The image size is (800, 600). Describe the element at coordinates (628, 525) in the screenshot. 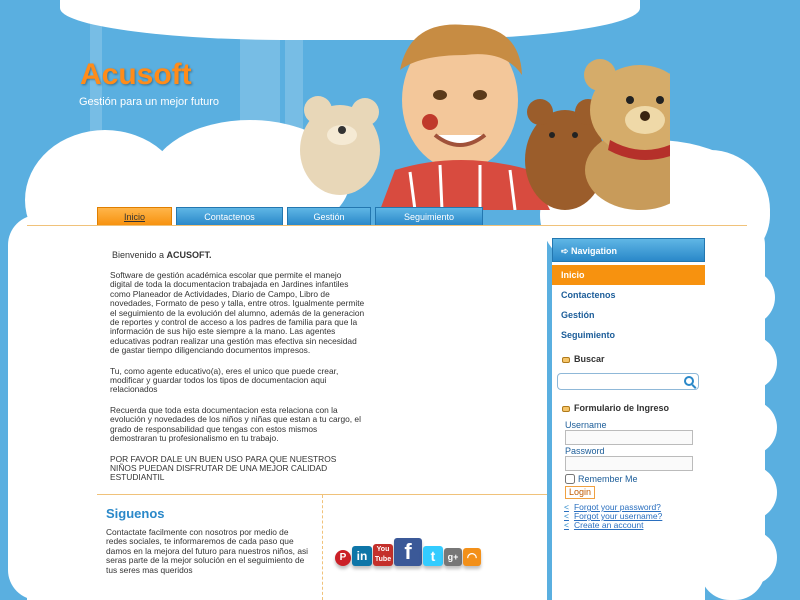

I see `create-account-link: < Create an account` at that location.